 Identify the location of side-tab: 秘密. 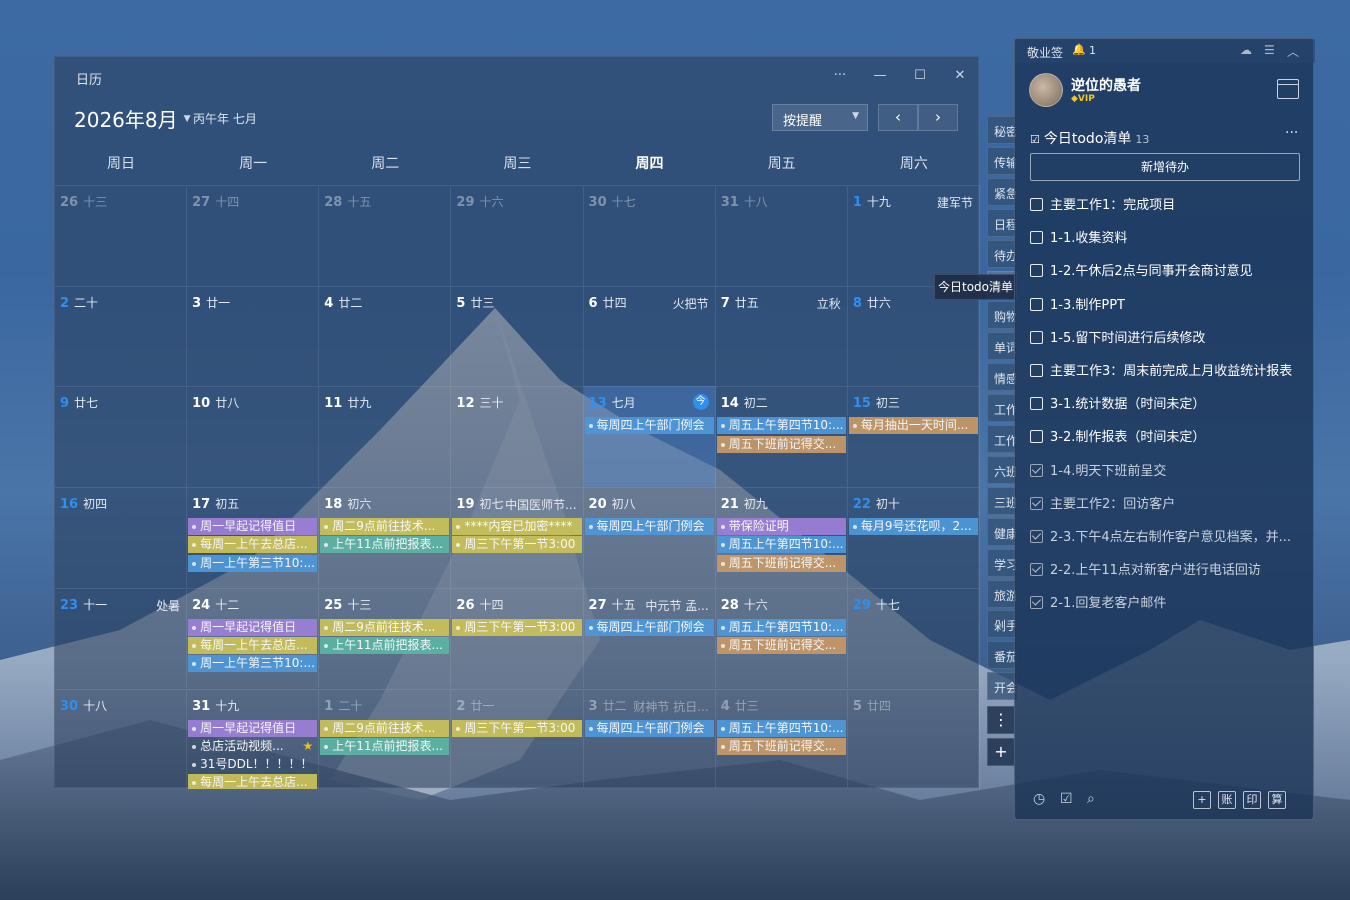
(1002, 130).